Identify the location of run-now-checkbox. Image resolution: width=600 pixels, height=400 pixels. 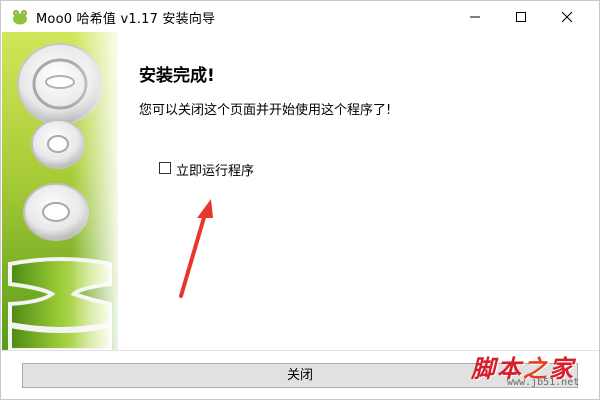
(165, 168).